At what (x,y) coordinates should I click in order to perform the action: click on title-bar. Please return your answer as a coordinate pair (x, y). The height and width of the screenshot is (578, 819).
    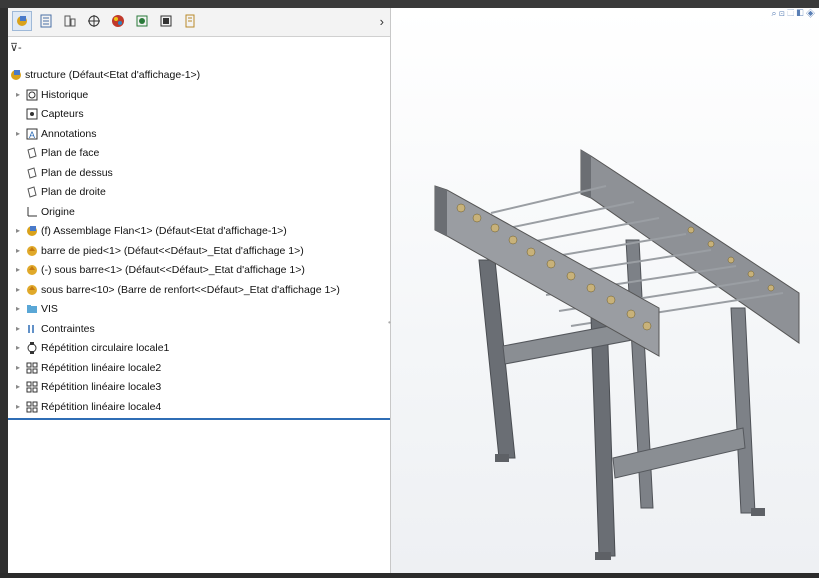
    Looking at the image, I should click on (409, 4).